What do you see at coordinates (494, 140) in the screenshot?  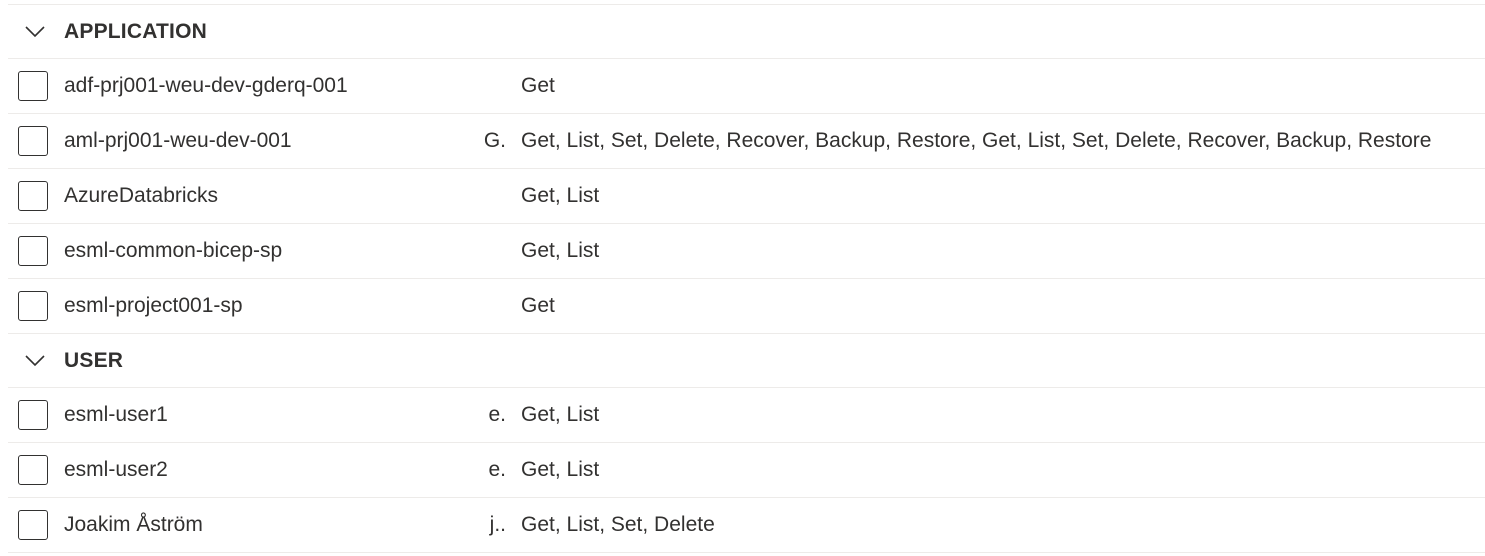 I see `row-email: G.` at bounding box center [494, 140].